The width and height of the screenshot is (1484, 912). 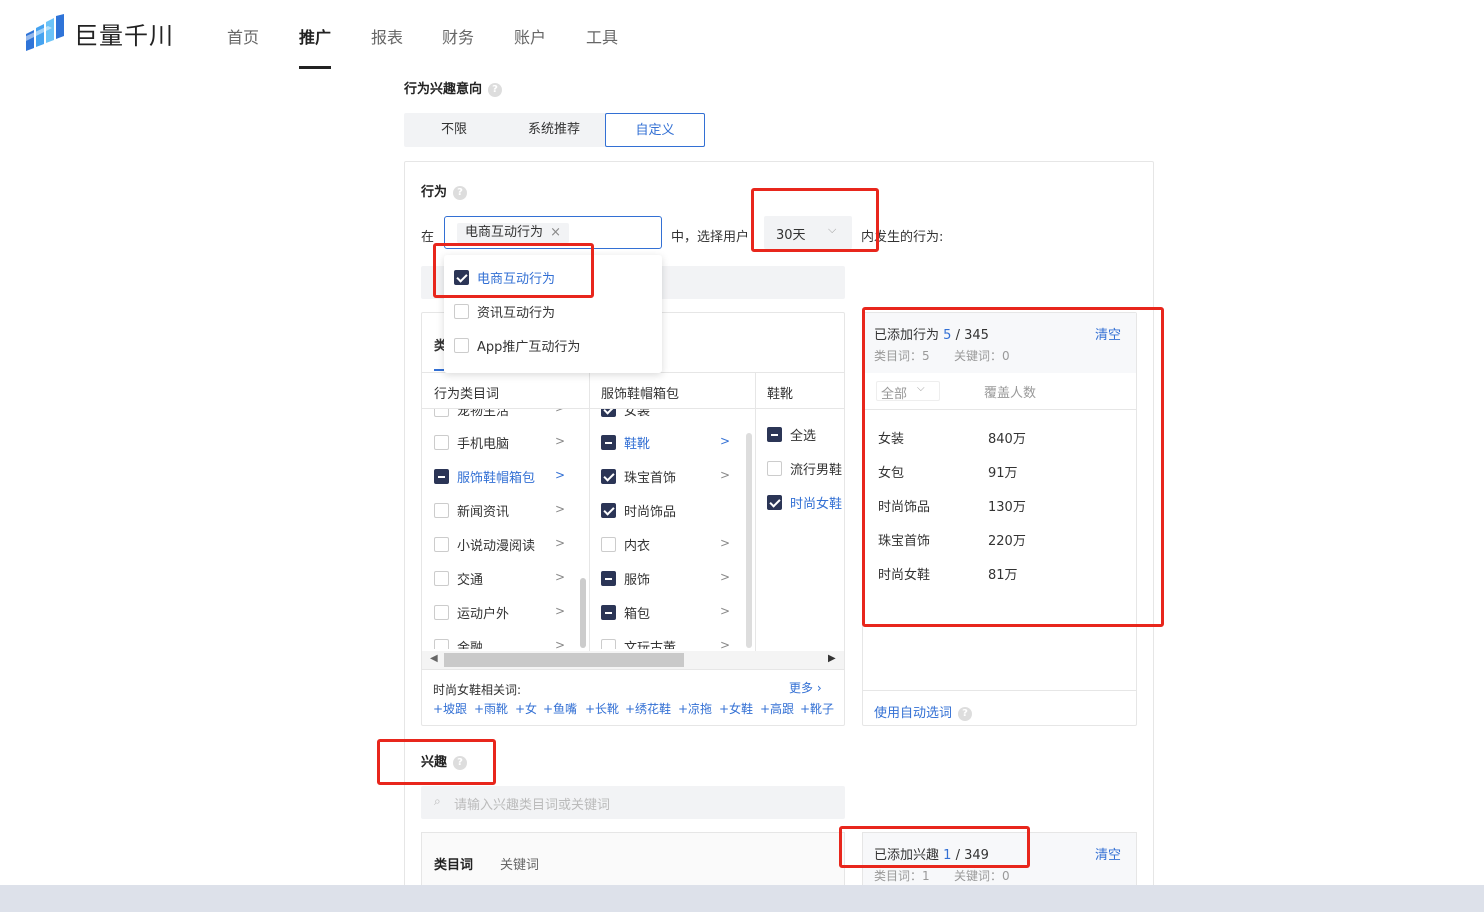 I want to click on nav-promotion: 推广, so click(x=315, y=36).